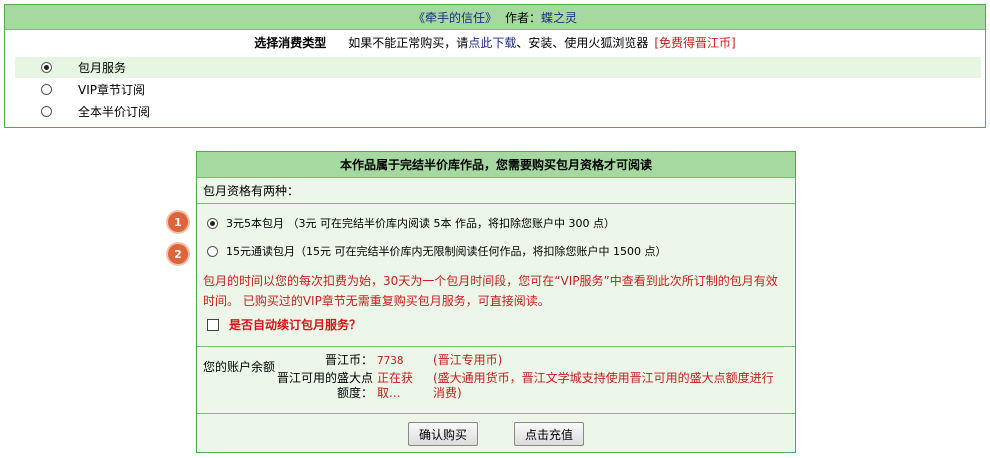  I want to click on action-buttons: 确认购买 点击充值, so click(496, 434).